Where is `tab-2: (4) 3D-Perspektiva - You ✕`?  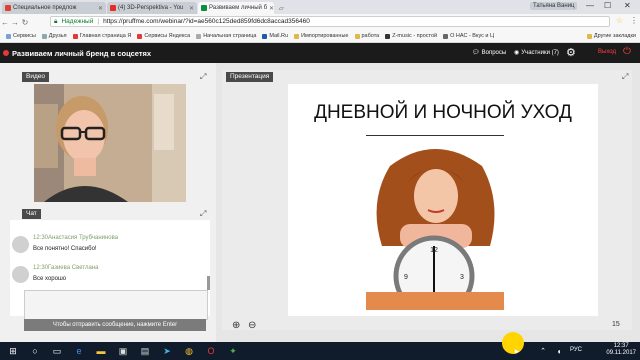
tab-2: (4) 3D-Perspektiva - You ✕ is located at coordinates (152, 8).